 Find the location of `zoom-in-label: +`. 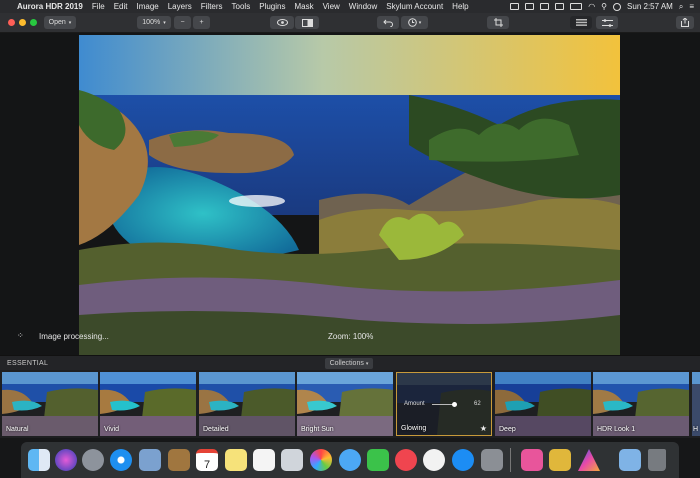

zoom-in-label: + is located at coordinates (201, 22).